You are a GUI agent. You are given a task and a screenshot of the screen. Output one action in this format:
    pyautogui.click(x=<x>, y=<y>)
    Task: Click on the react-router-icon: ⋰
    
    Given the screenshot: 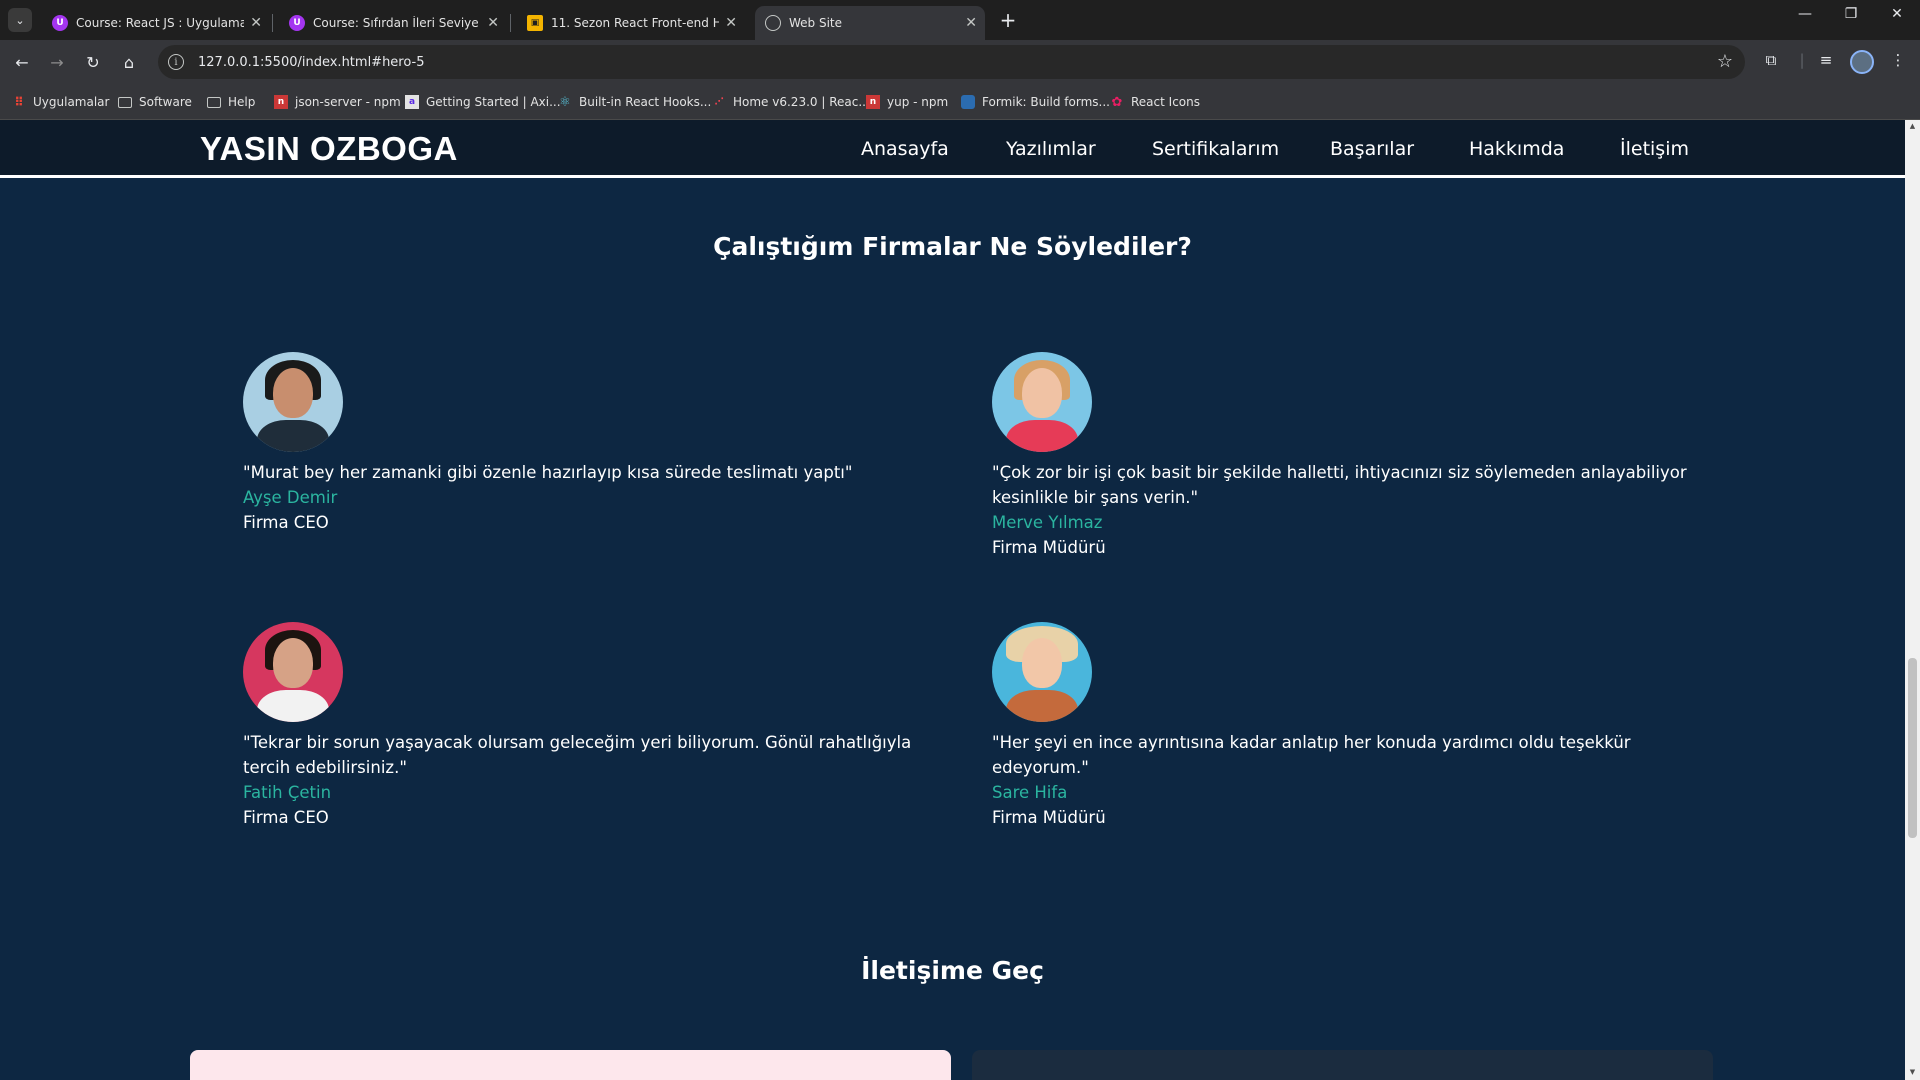 What is the action you would take?
    pyautogui.click(x=719, y=102)
    